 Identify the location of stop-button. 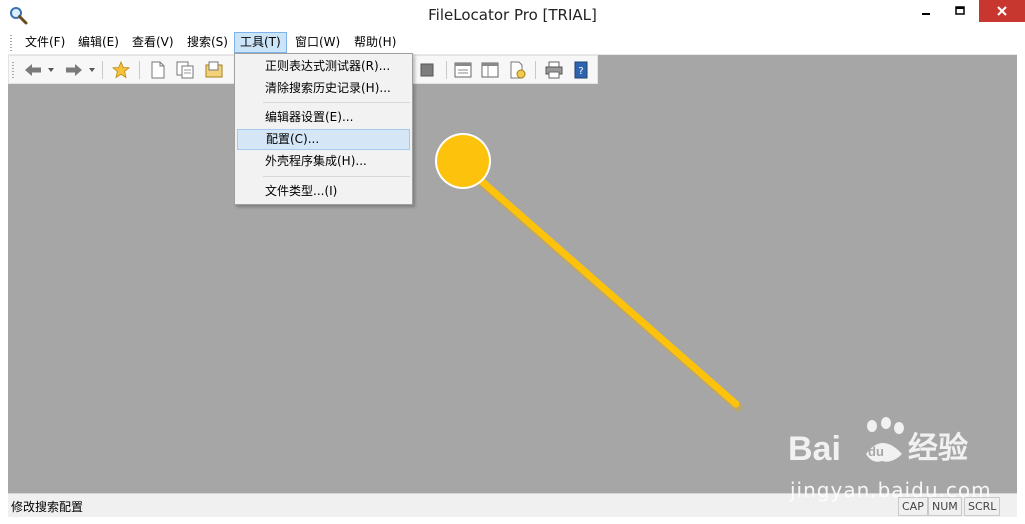
(427, 70).